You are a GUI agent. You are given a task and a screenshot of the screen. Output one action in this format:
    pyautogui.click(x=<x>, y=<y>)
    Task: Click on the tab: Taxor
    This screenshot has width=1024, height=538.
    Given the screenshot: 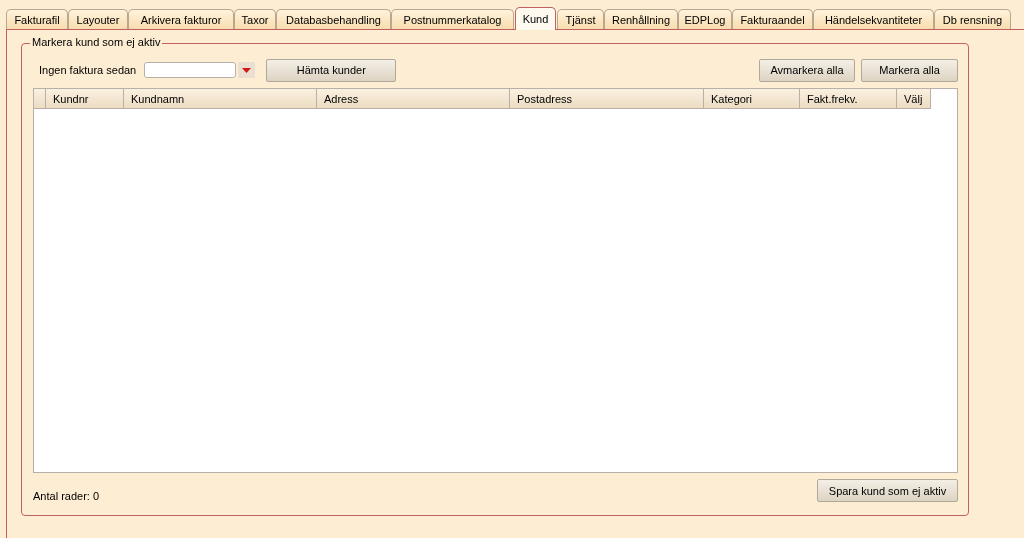 What is the action you would take?
    pyautogui.click(x=255, y=19)
    